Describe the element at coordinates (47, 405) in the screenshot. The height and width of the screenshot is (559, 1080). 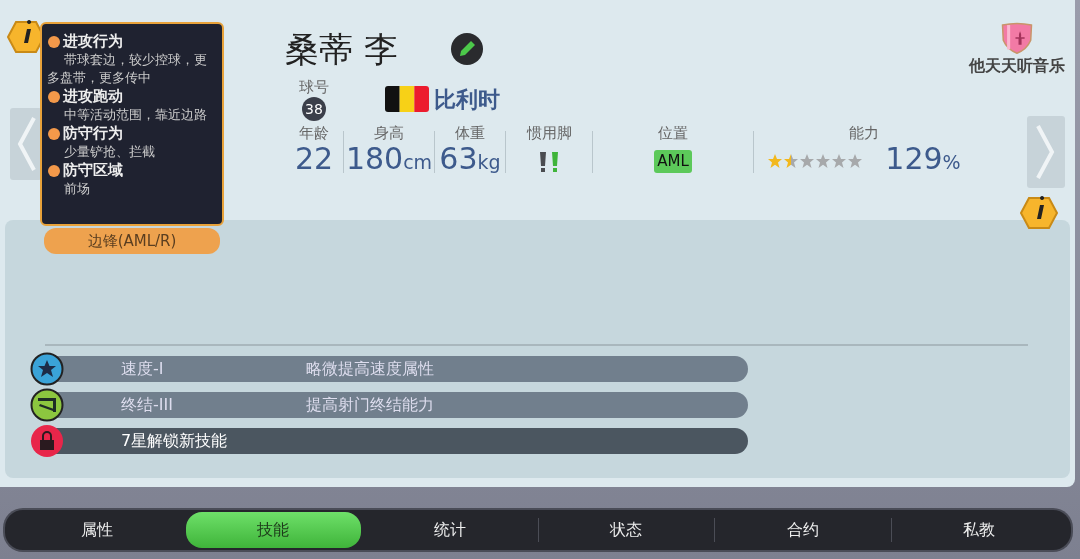
I see `skill-shot-icon` at that location.